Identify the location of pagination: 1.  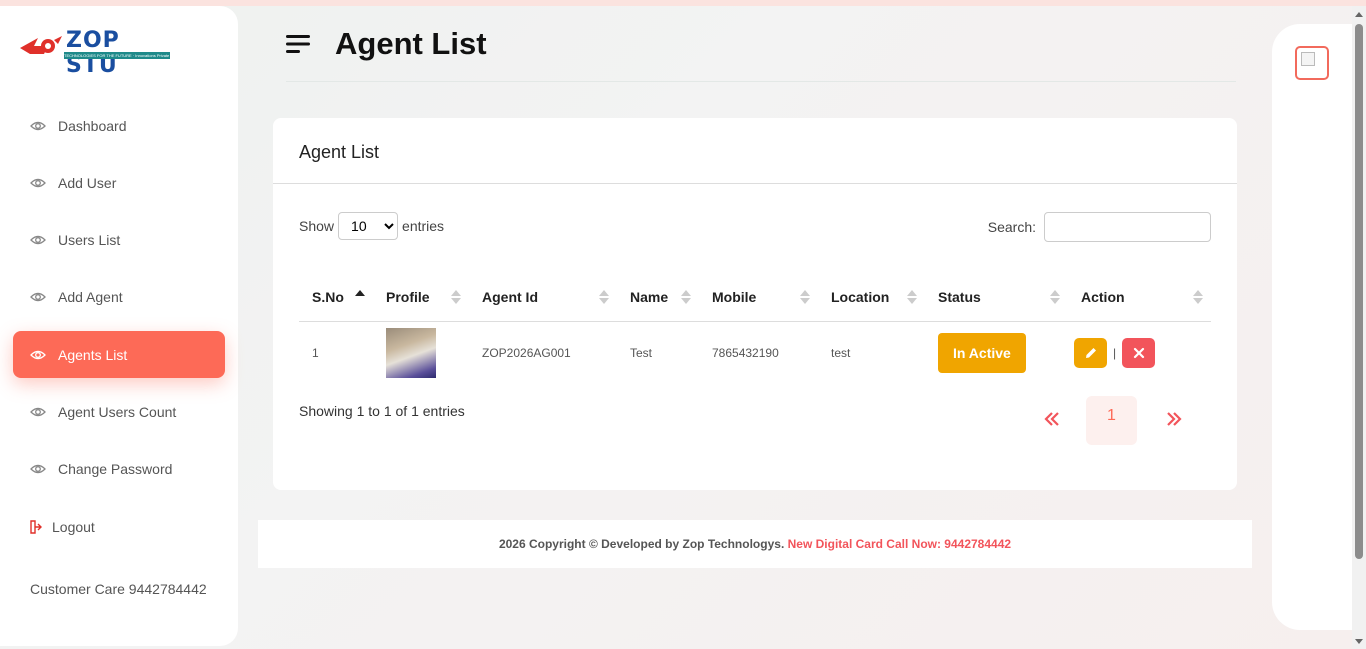
(1113, 421).